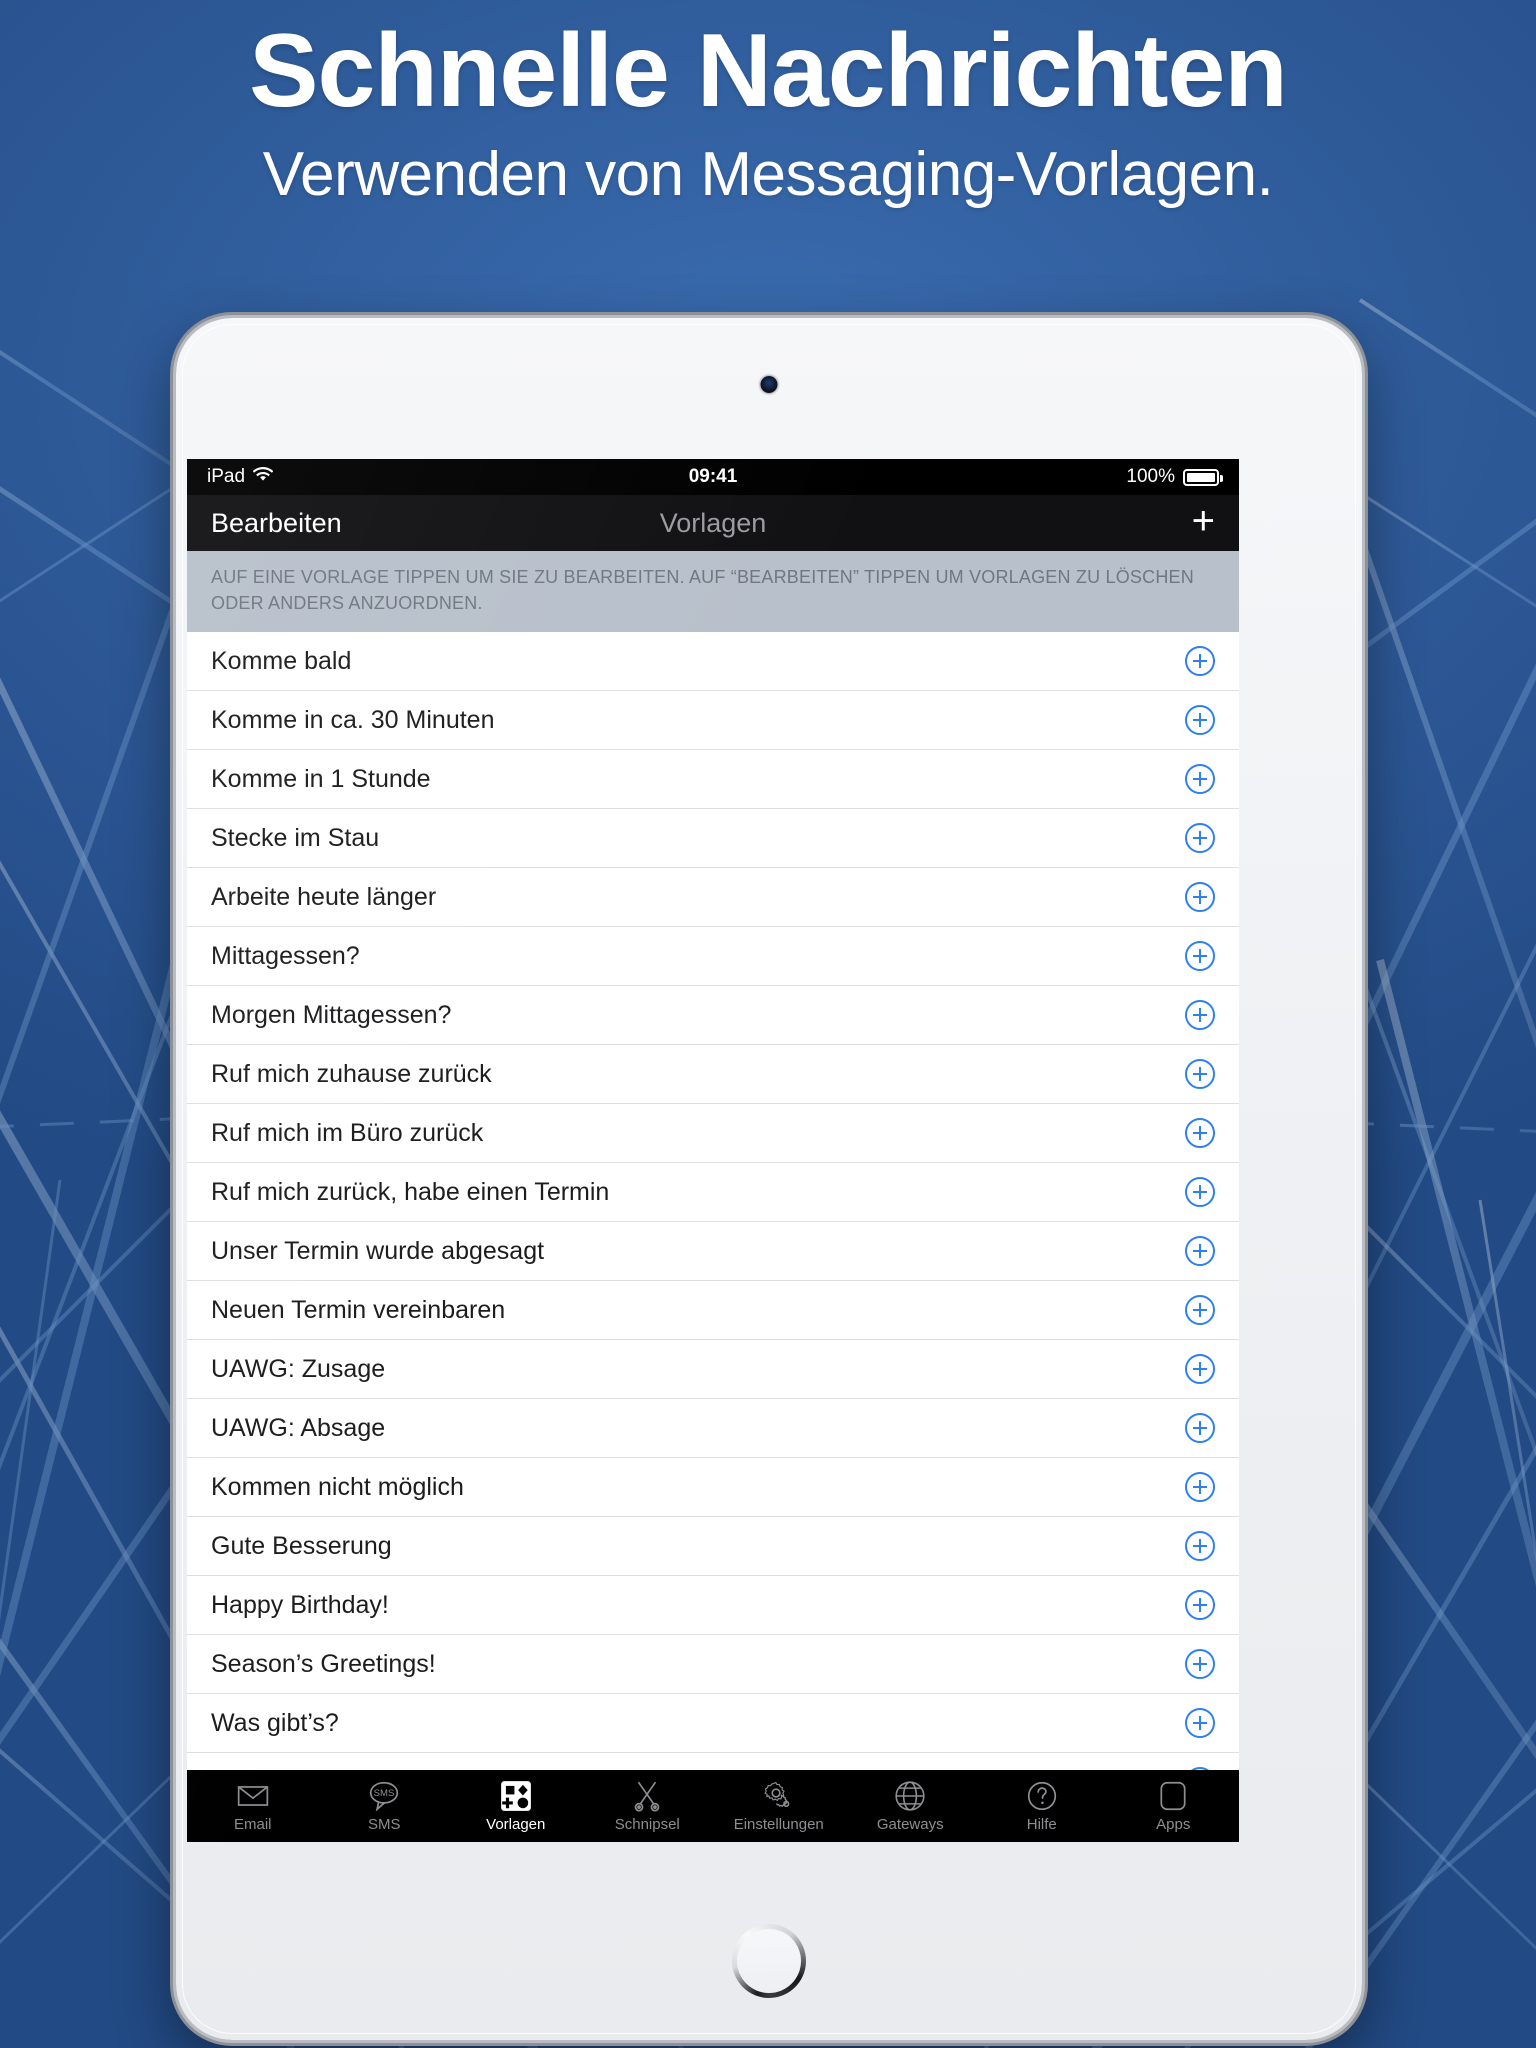 The image size is (1536, 2048). What do you see at coordinates (275, 1722) in the screenshot?
I see `template-label: Was gibt’s?` at bounding box center [275, 1722].